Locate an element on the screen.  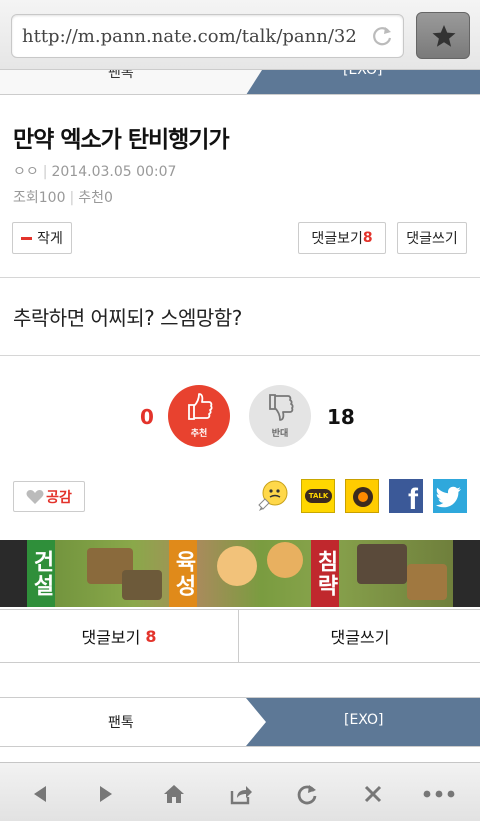
tab-fantalk: 팬톡 is located at coordinates (133, 722).